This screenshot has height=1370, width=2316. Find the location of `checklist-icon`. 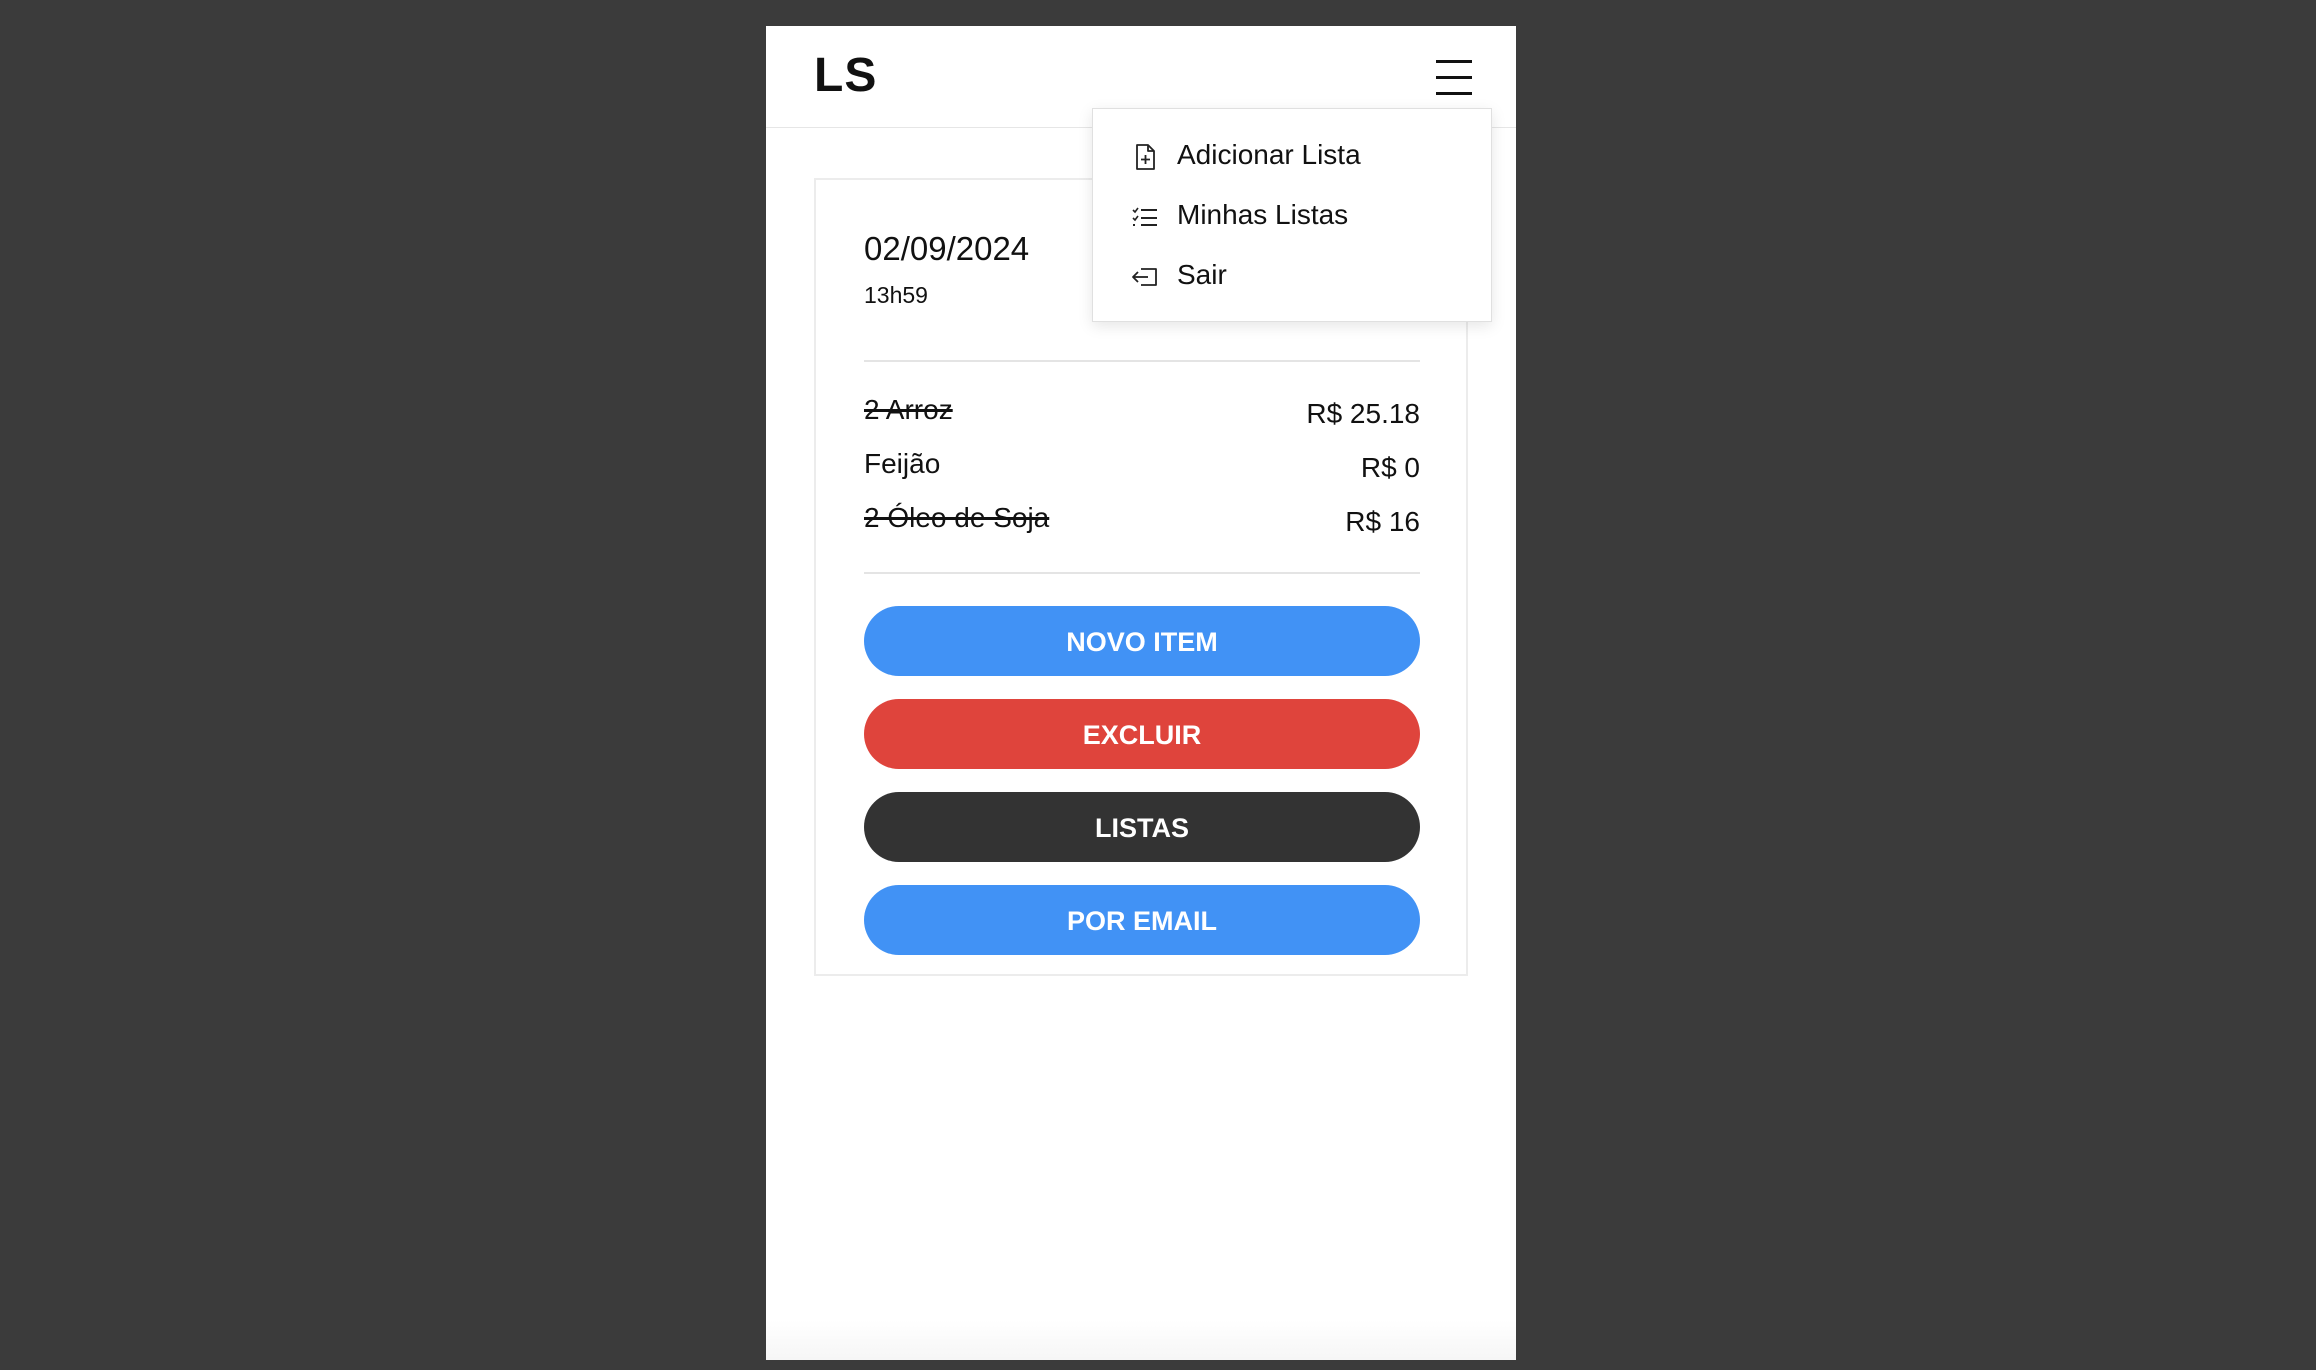

checklist-icon is located at coordinates (1145, 217).